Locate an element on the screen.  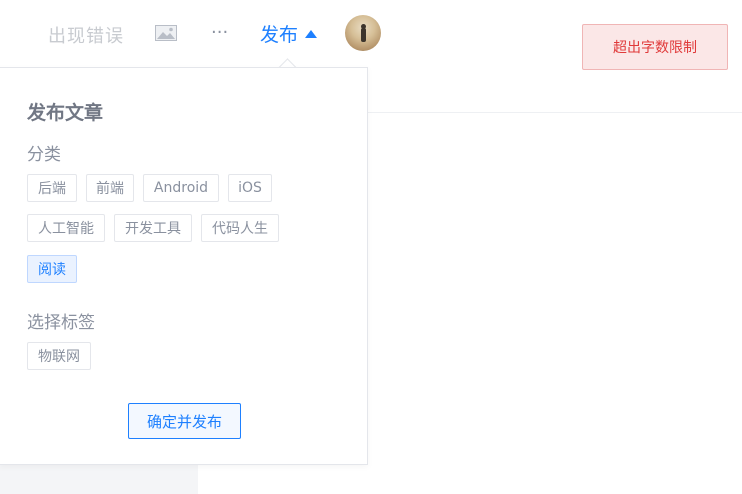
tag-chip: 物联网 is located at coordinates (59, 356).